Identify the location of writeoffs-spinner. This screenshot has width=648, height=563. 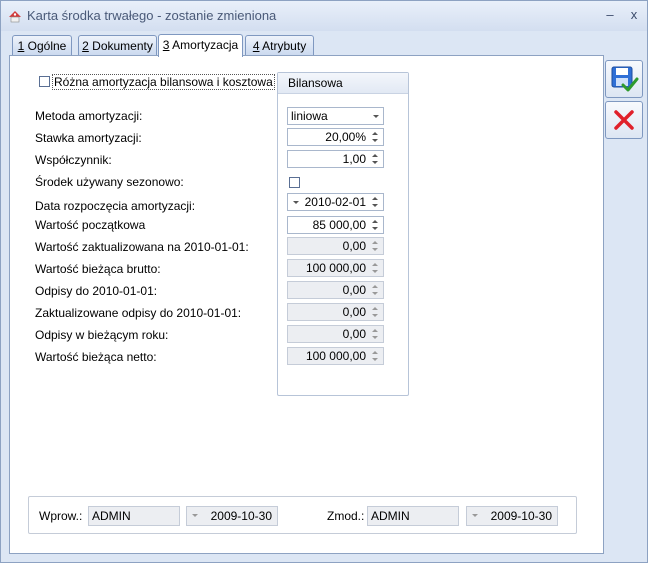
(376, 290).